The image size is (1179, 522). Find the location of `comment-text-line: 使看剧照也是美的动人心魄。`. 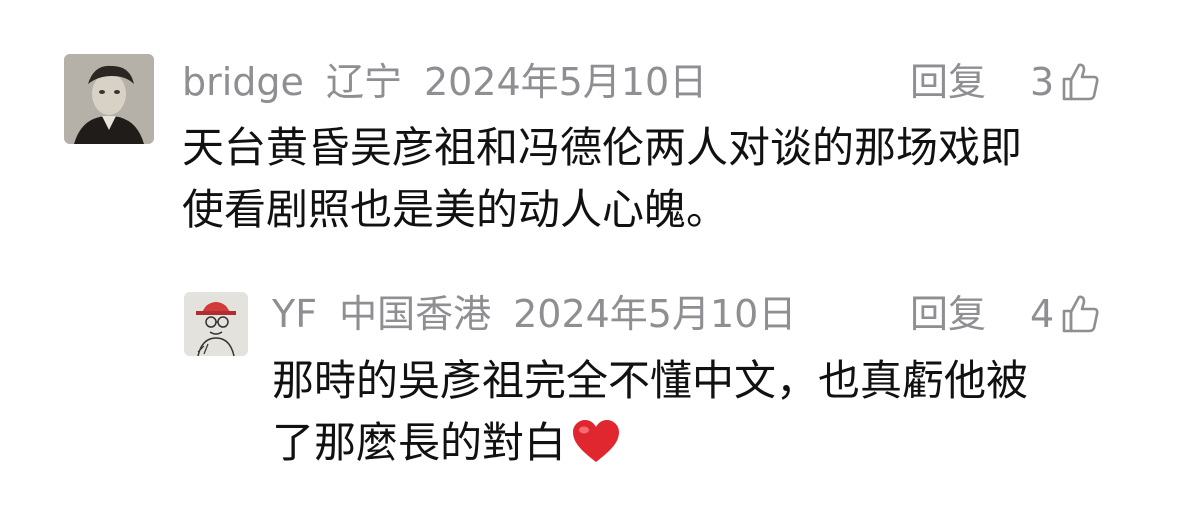

comment-text-line: 使看剧照也是美的动人心魄。 is located at coordinates (455, 209).